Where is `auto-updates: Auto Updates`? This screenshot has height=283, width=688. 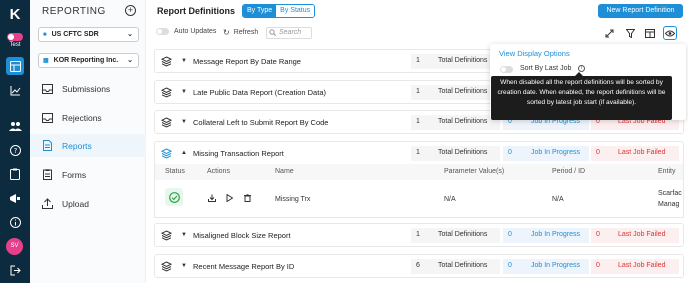 auto-updates: Auto Updates is located at coordinates (186, 31).